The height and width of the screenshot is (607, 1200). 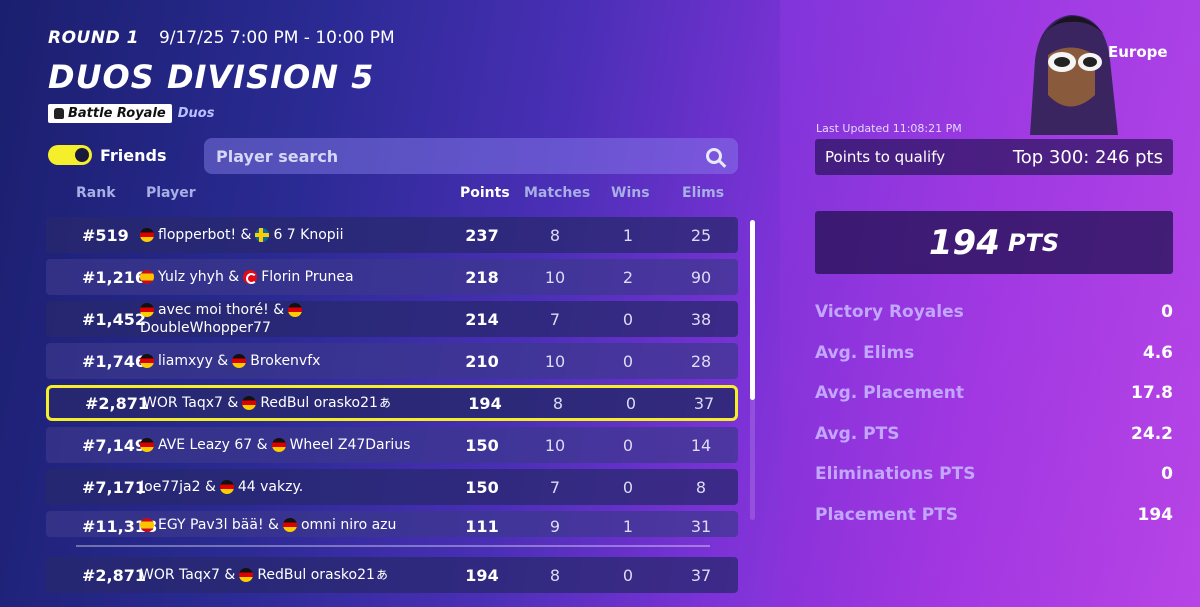 What do you see at coordinates (1087, 157) in the screenshot?
I see `qualify-value: Top 300: 246 pts` at bounding box center [1087, 157].